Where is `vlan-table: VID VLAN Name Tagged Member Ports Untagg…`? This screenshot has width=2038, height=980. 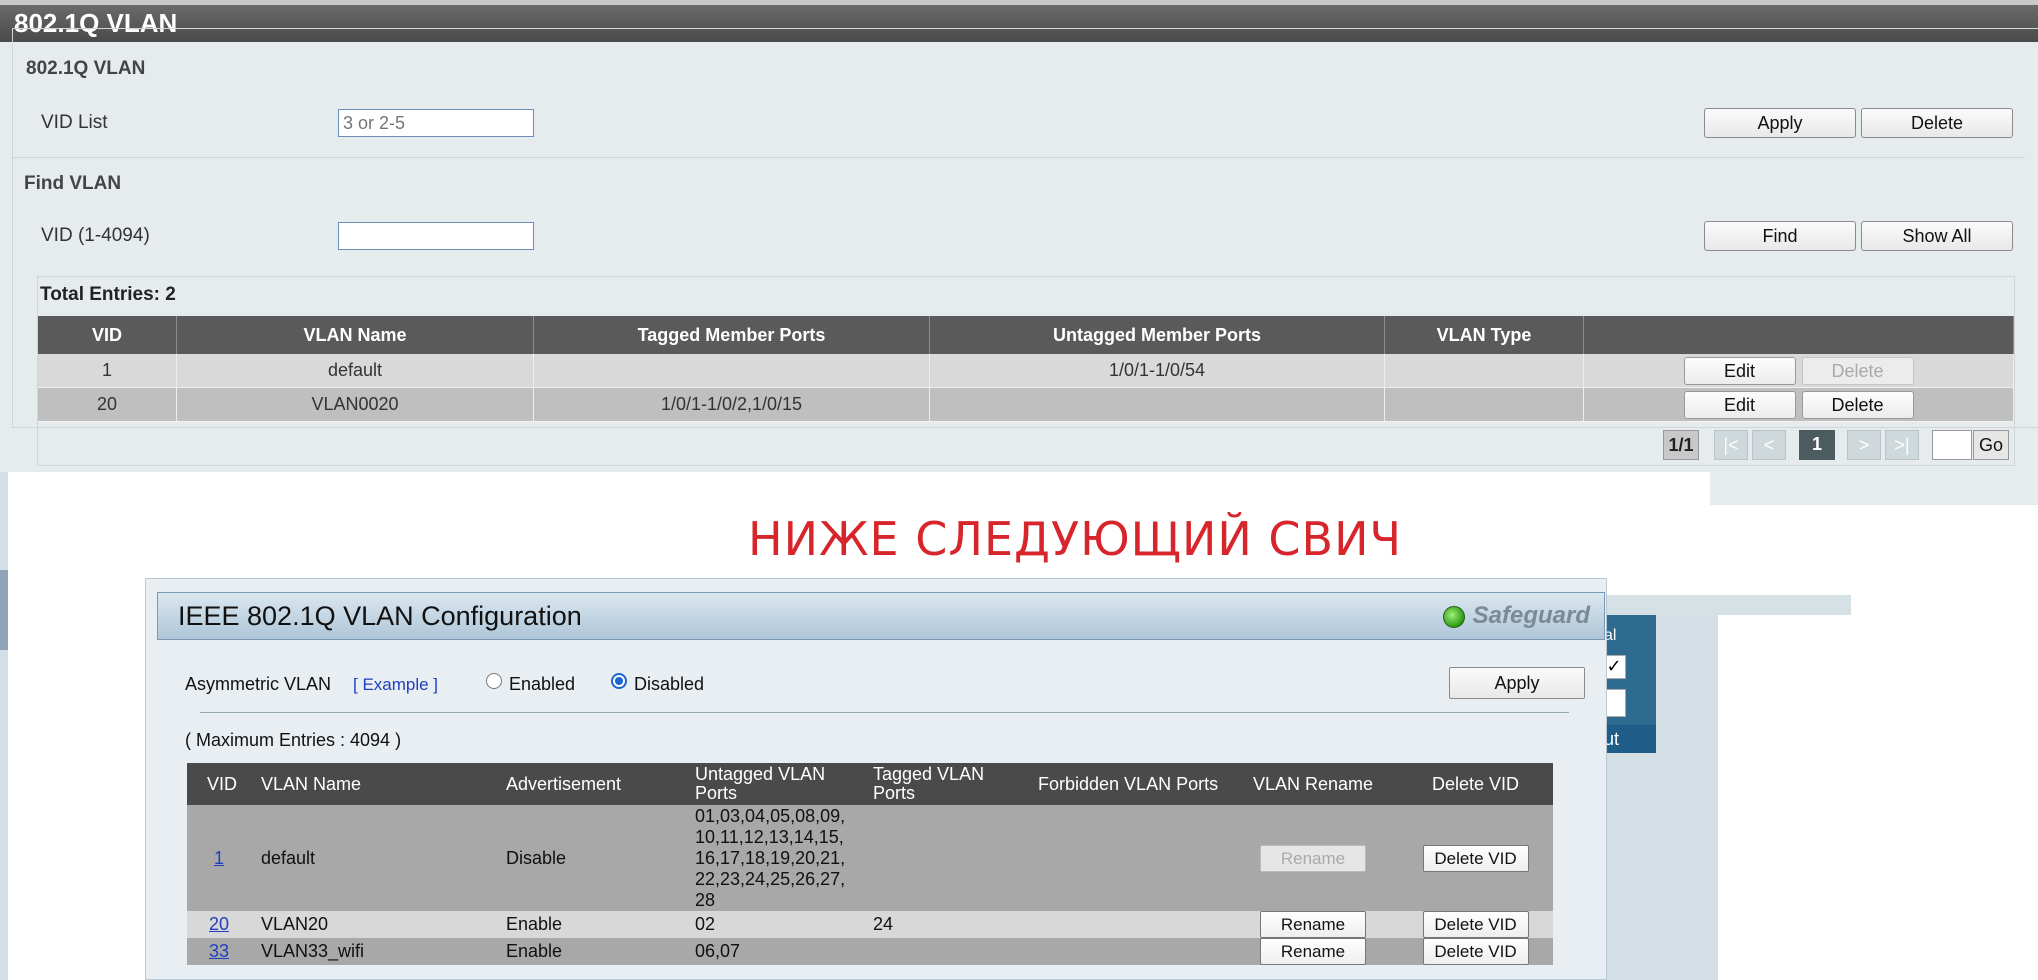 vlan-table: VID VLAN Name Tagged Member Ports Untagg… is located at coordinates (1026, 369).